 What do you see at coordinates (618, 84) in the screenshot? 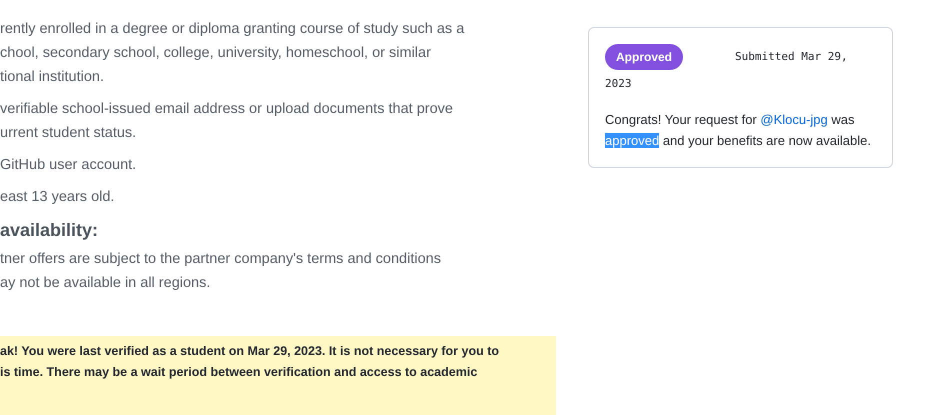
I see `submitted-year: 2023` at bounding box center [618, 84].